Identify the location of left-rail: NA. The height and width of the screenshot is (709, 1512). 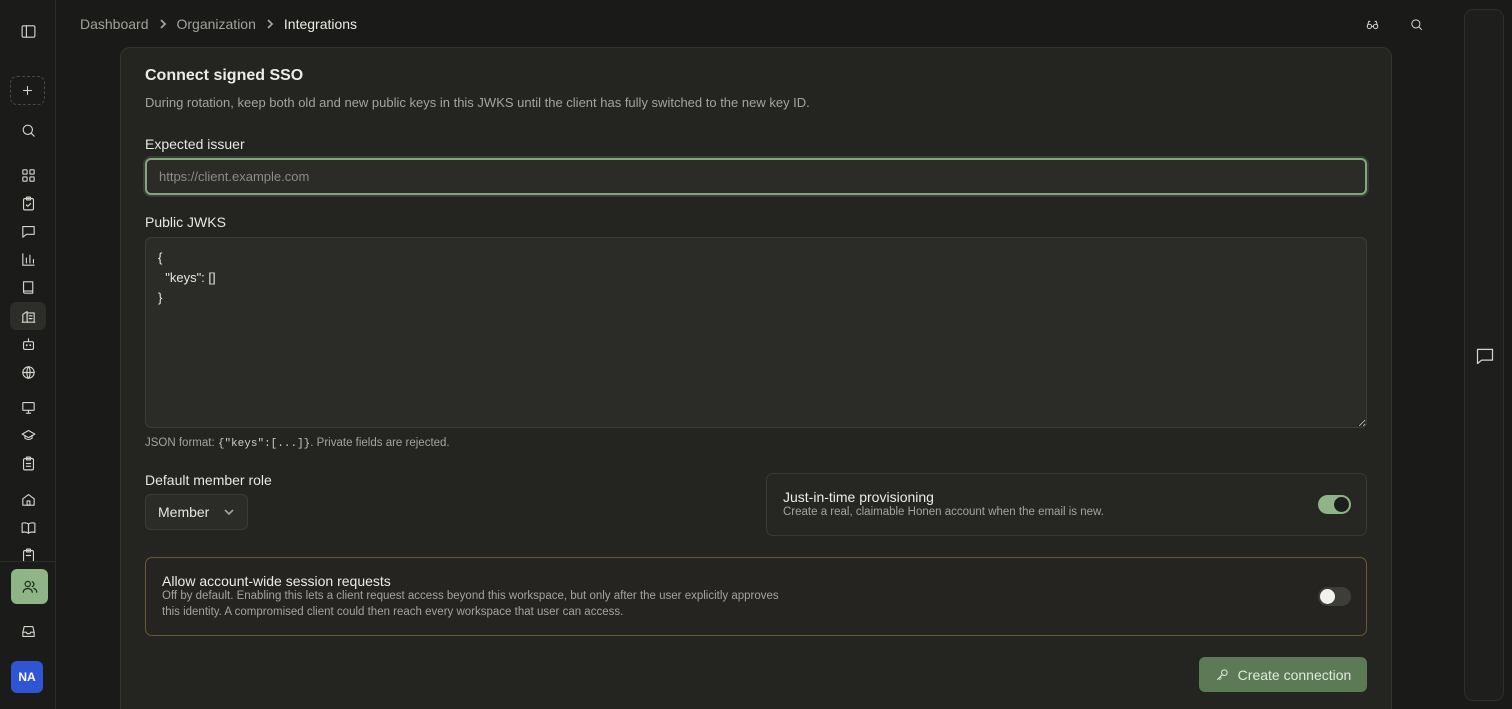
(28, 354).